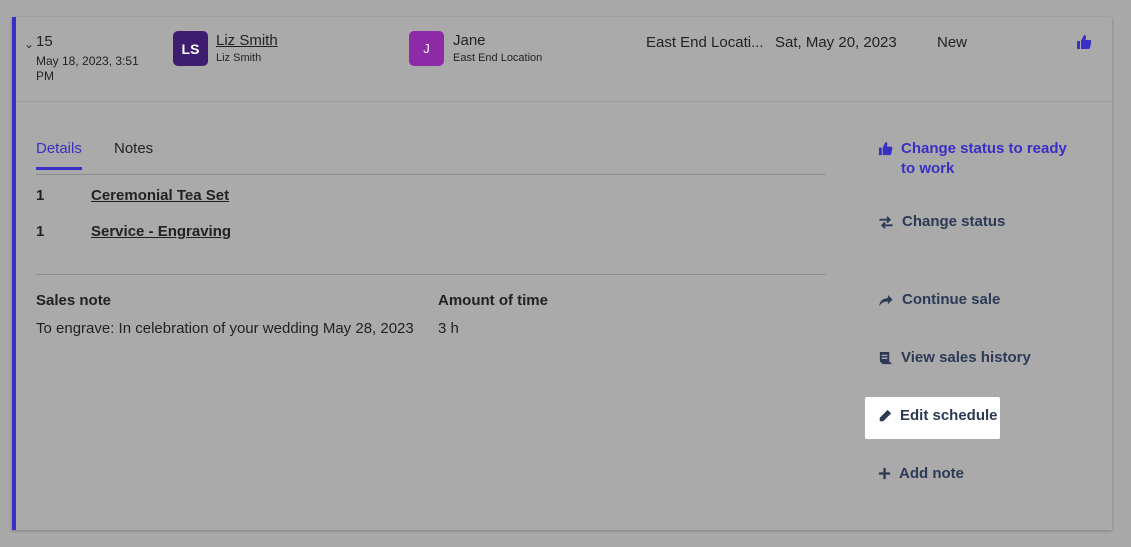  What do you see at coordinates (74, 300) in the screenshot?
I see `sales-note-label: Sales note` at bounding box center [74, 300].